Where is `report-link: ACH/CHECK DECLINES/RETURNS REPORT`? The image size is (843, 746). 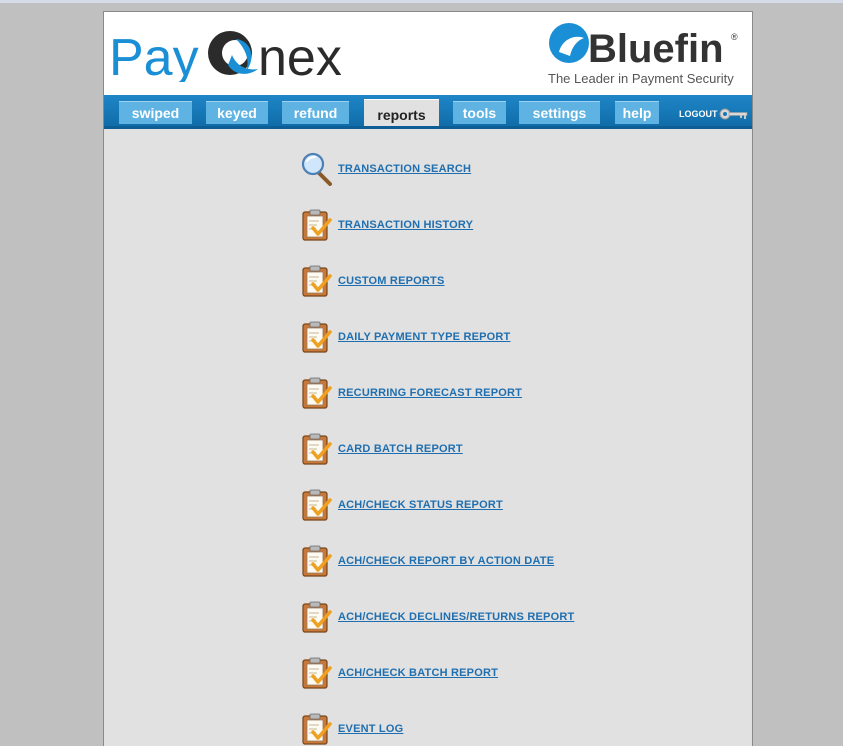 report-link: ACH/CHECK DECLINES/RETURNS REPORT is located at coordinates (456, 617).